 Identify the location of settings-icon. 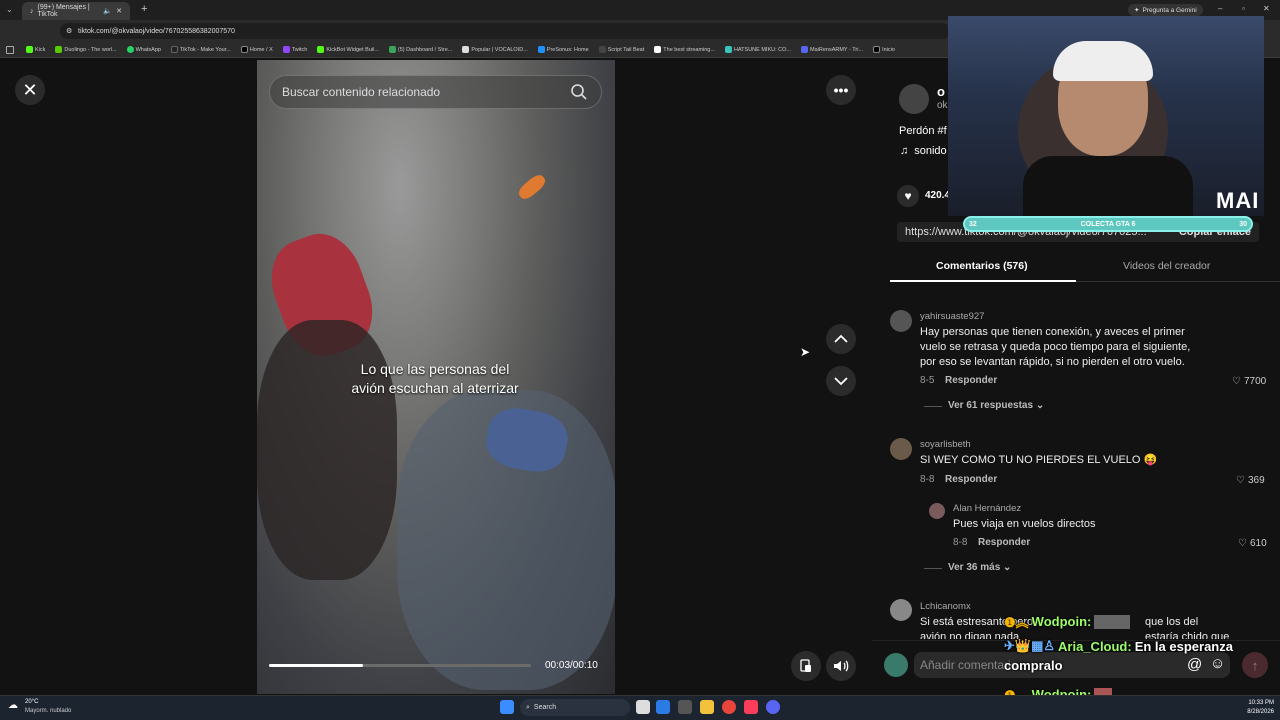
(685, 707).